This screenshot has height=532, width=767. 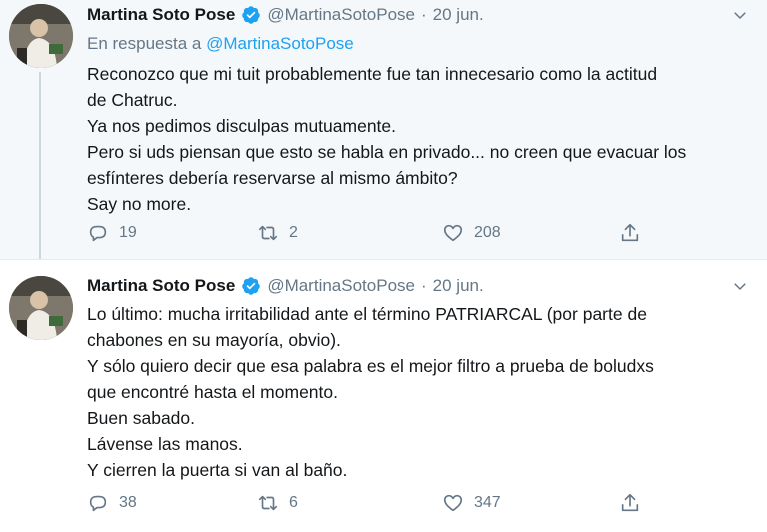 I want to click on reply-button: 19, so click(x=112, y=233).